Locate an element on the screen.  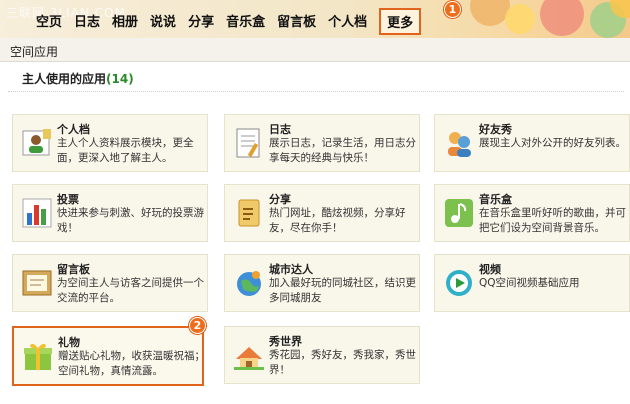
app-card-world: 秀世界 秀花园，秀好友，秀我家，秀世界！ is located at coordinates (322, 355).